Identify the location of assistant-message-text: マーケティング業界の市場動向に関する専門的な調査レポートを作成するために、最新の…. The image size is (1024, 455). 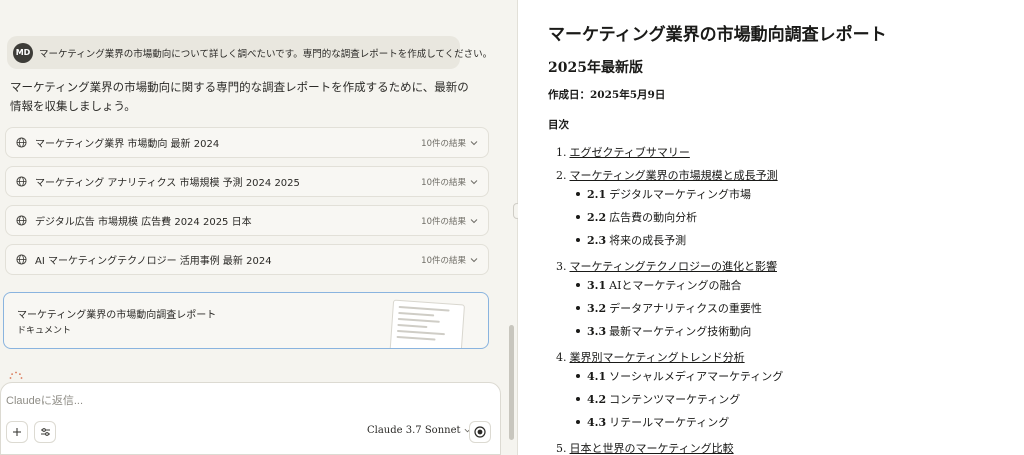
(239, 96).